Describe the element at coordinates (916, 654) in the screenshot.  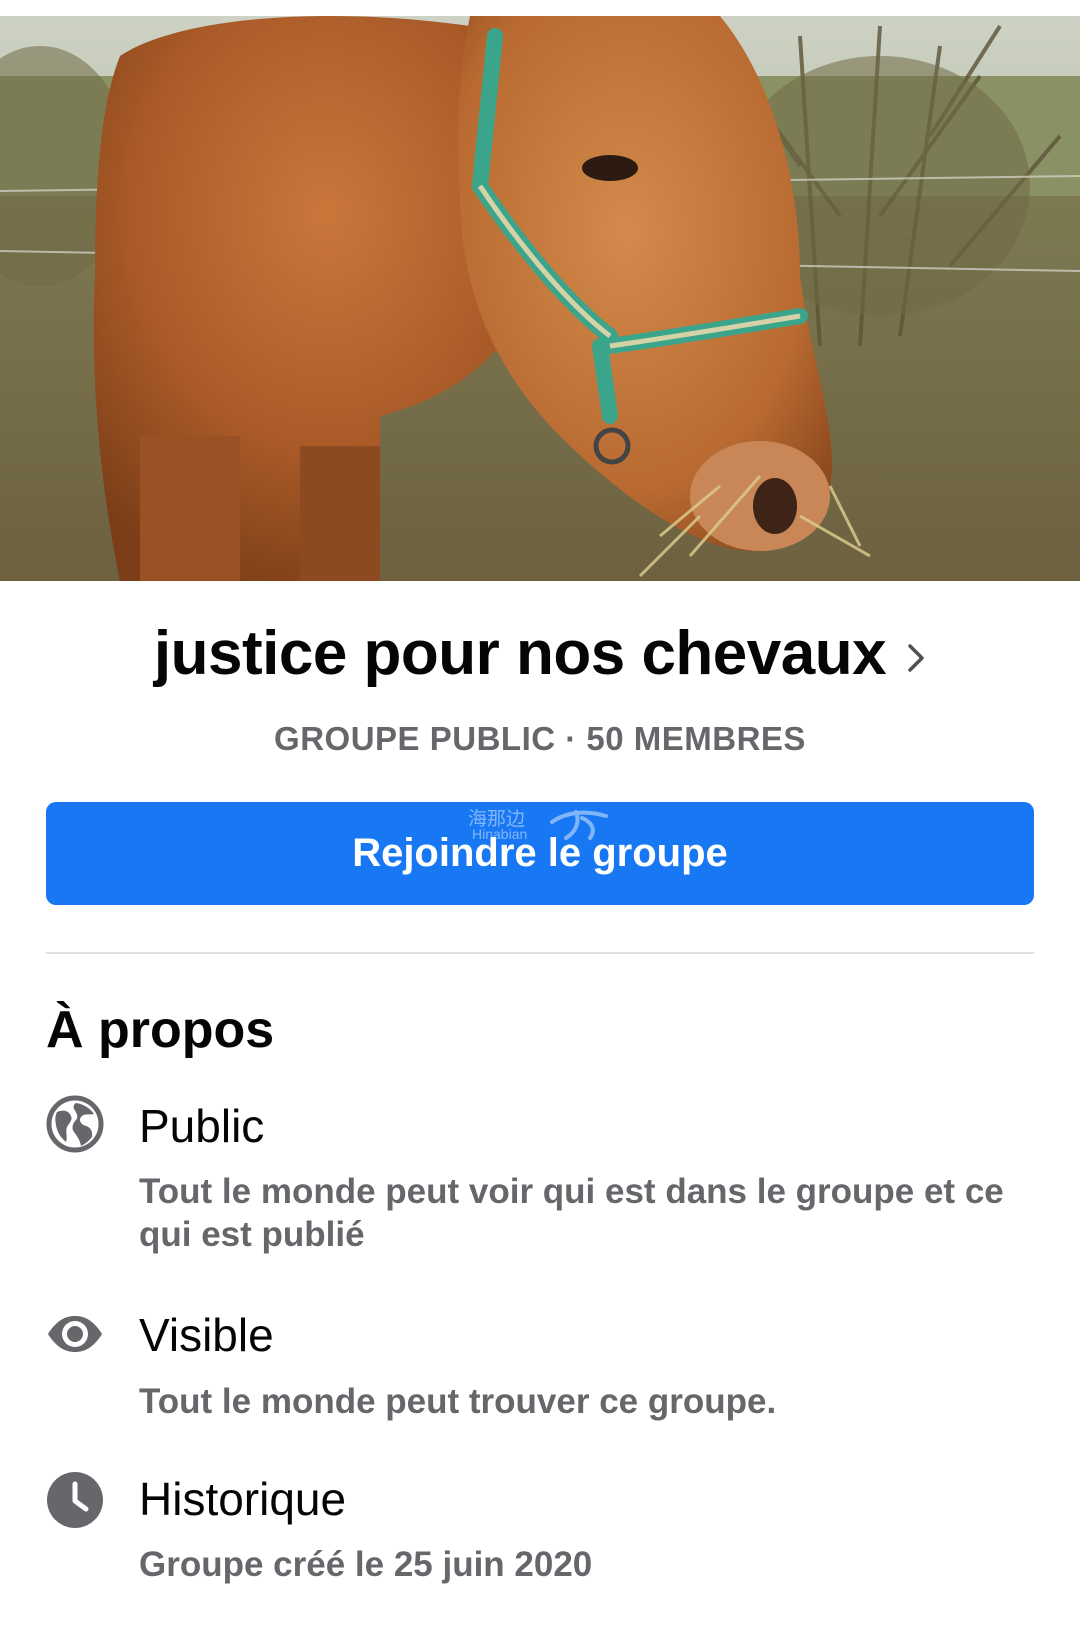
I see `chevron-right-icon` at that location.